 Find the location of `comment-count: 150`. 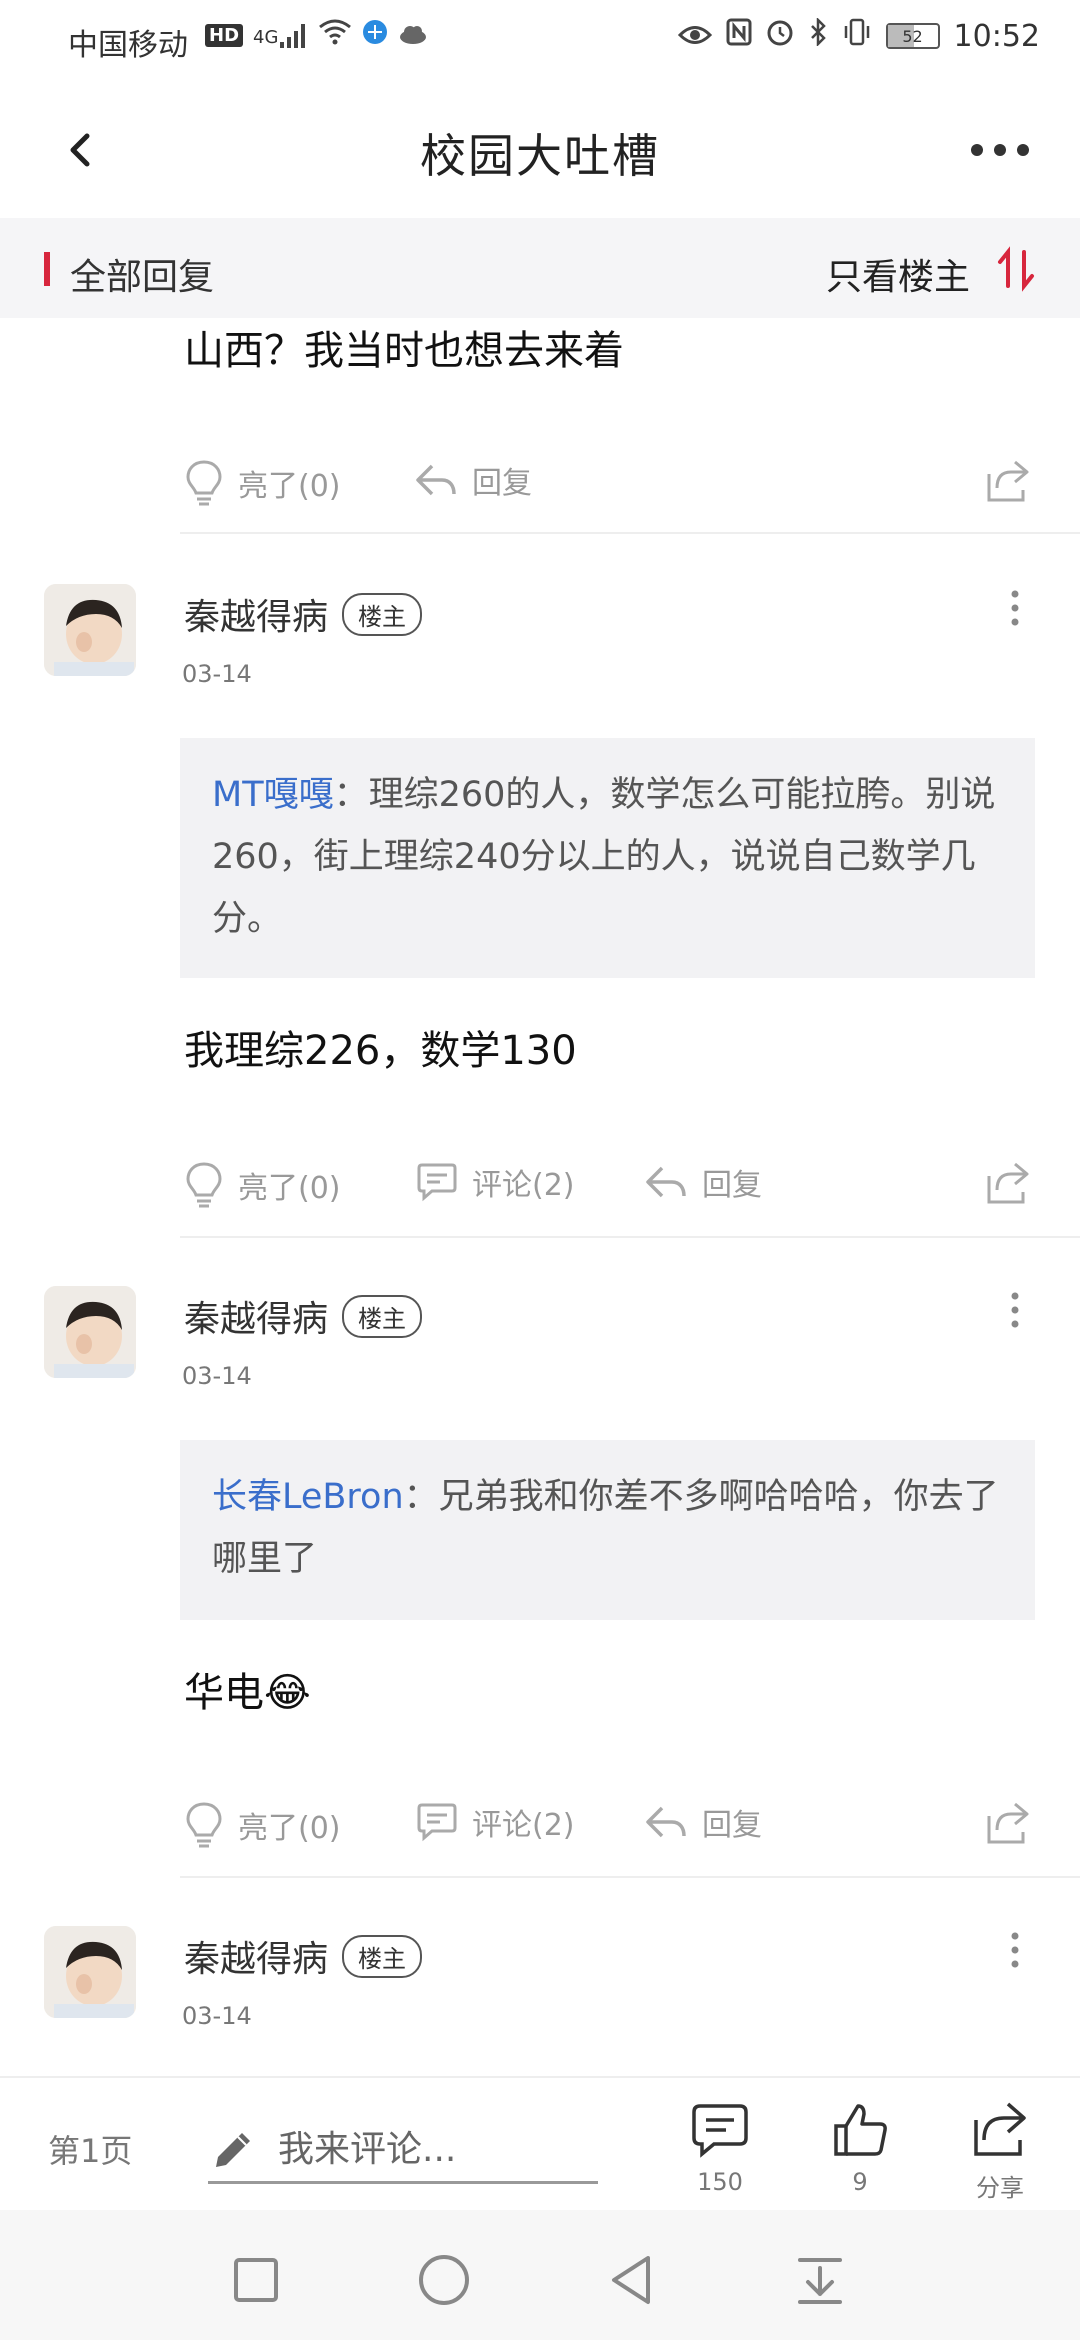

comment-count: 150 is located at coordinates (720, 2182).